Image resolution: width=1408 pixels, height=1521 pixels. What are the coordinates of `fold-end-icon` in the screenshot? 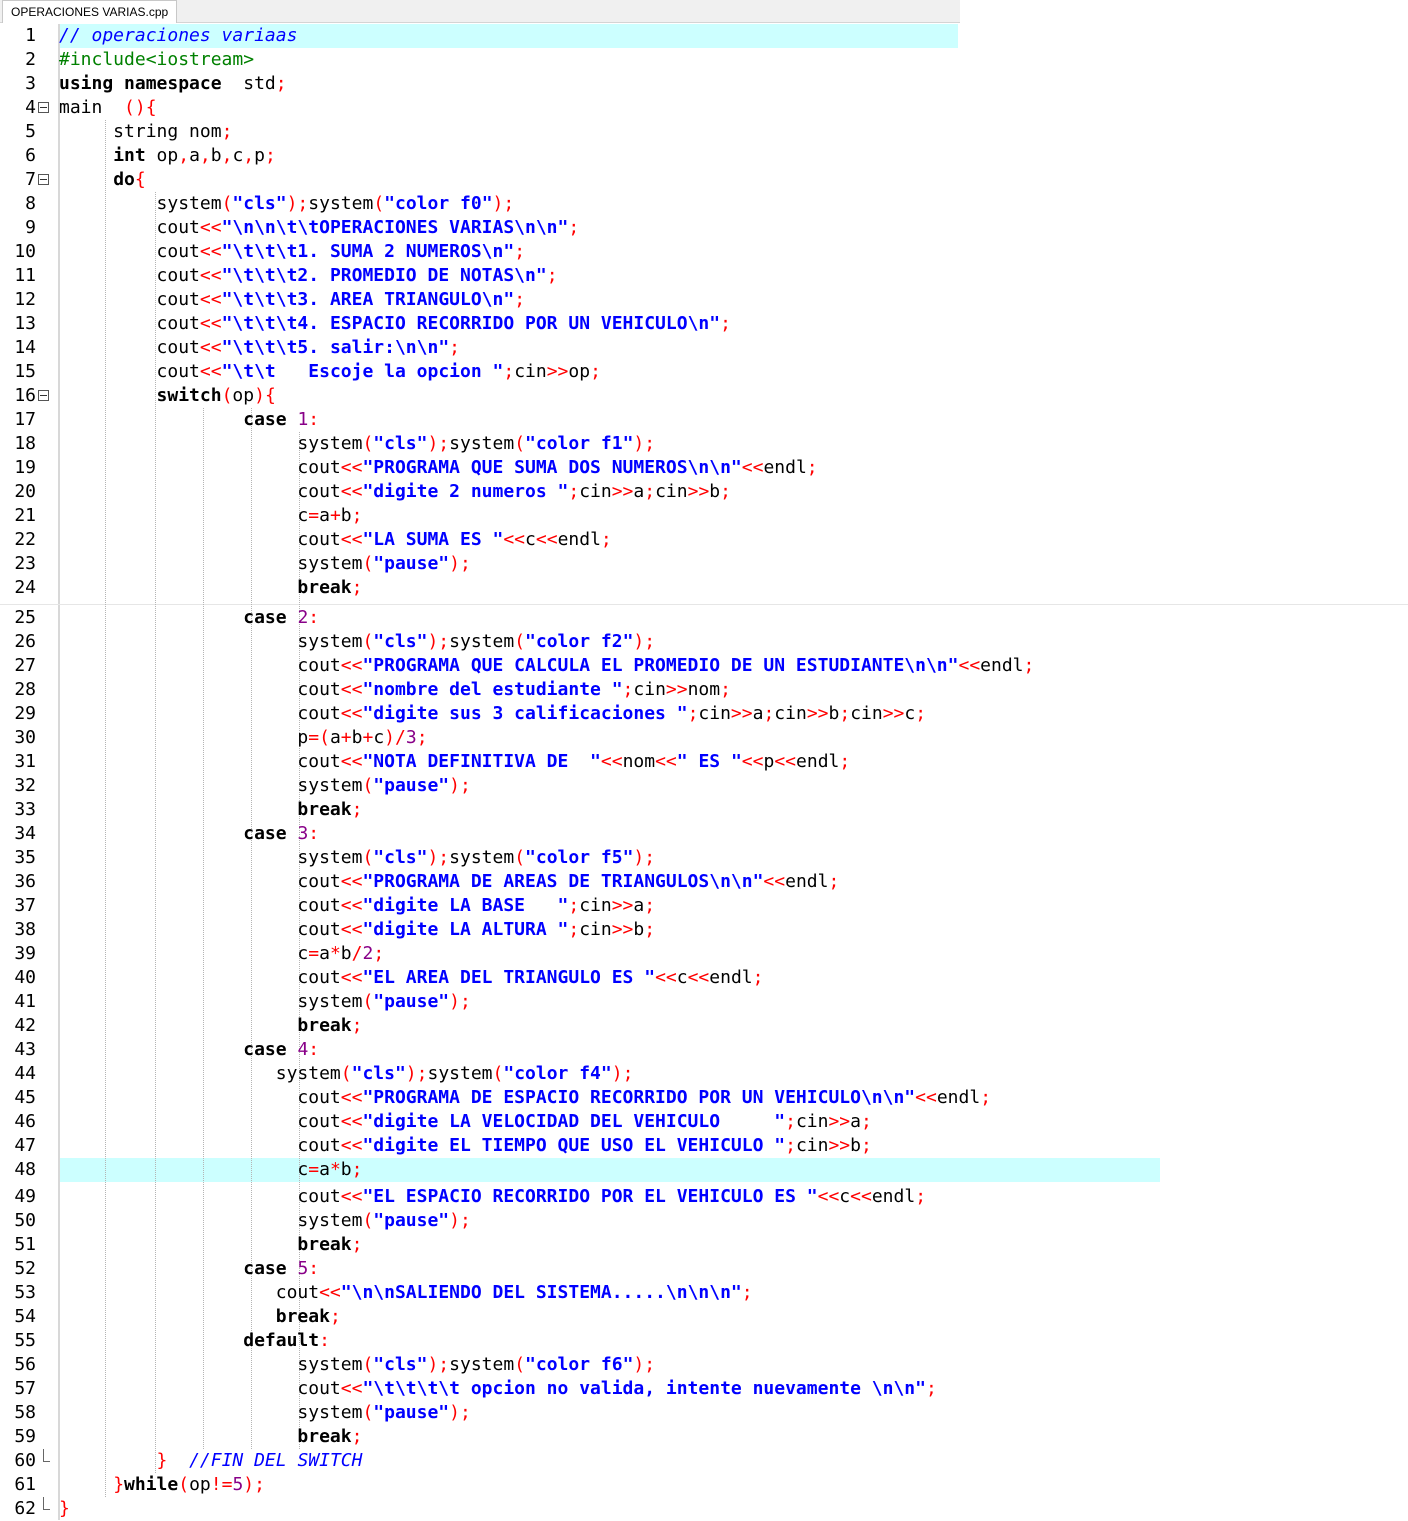 It's located at (46, 1455).